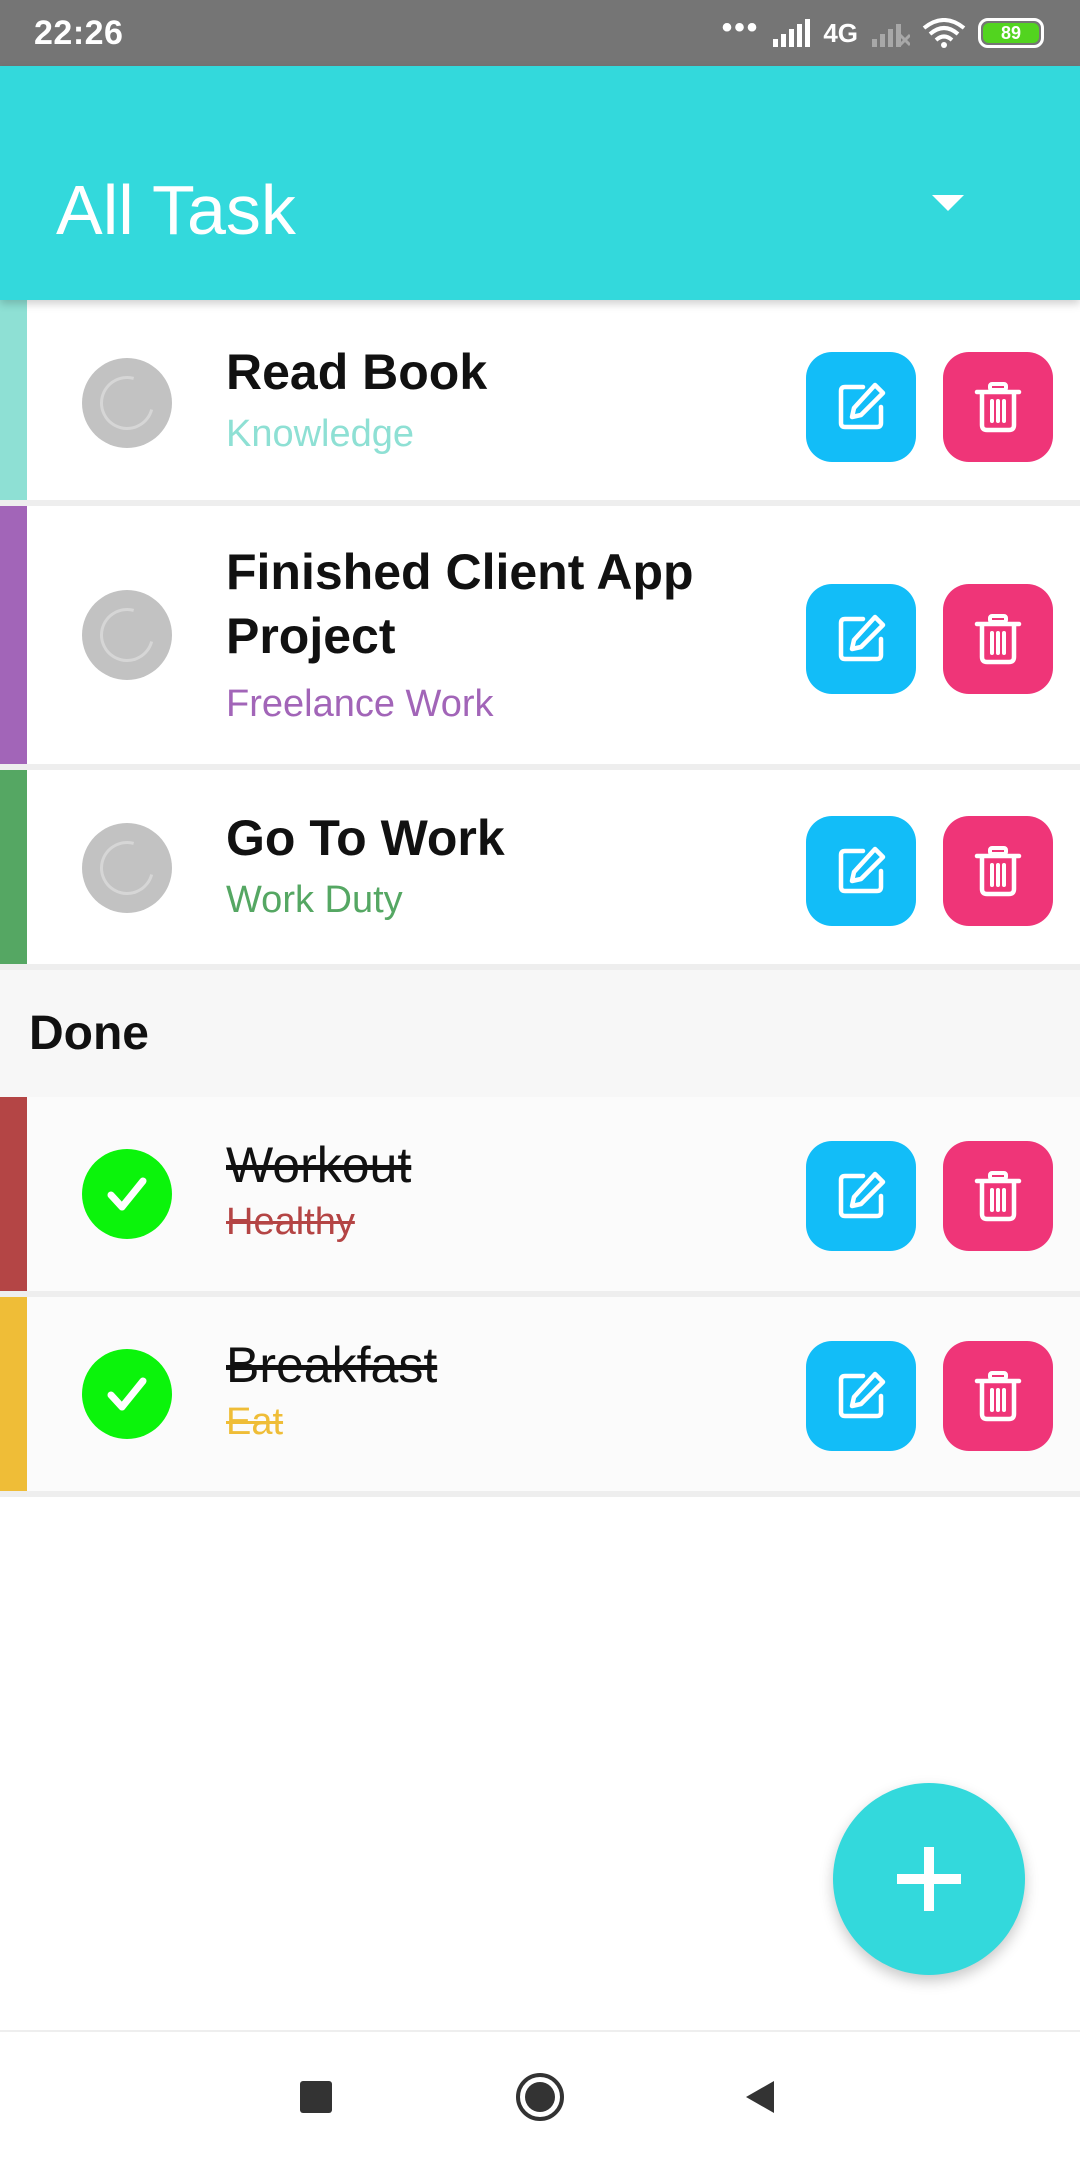  What do you see at coordinates (365, 838) in the screenshot?
I see `task-title: Go To Work` at bounding box center [365, 838].